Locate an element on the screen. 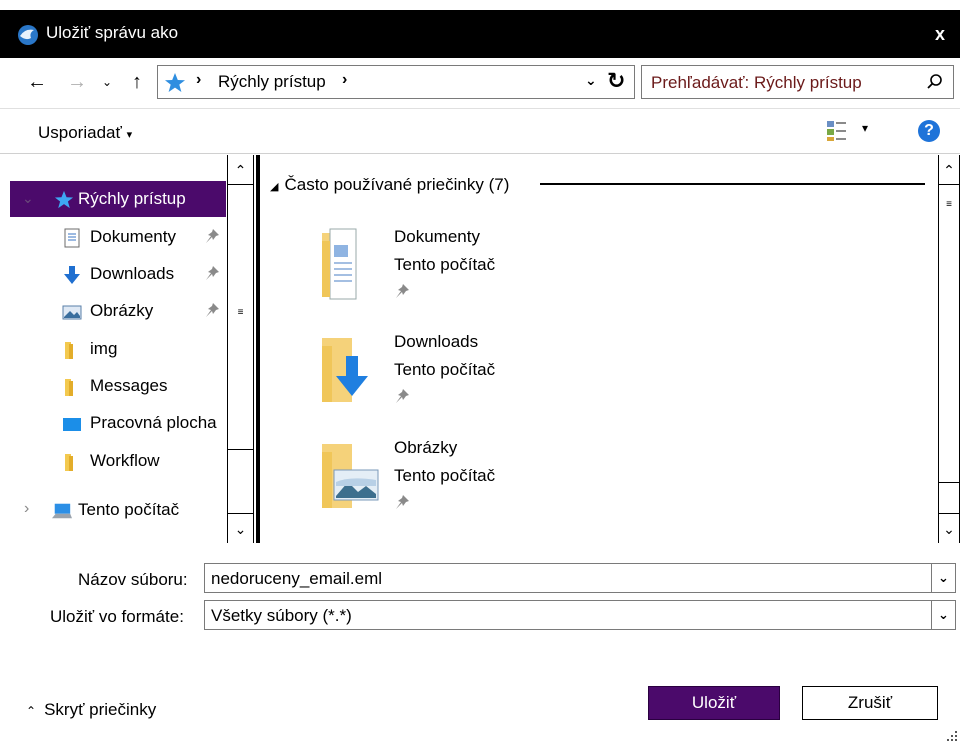 This screenshot has height=745, width=960. tree-item-documents: Dokumenty is located at coordinates (114, 237).